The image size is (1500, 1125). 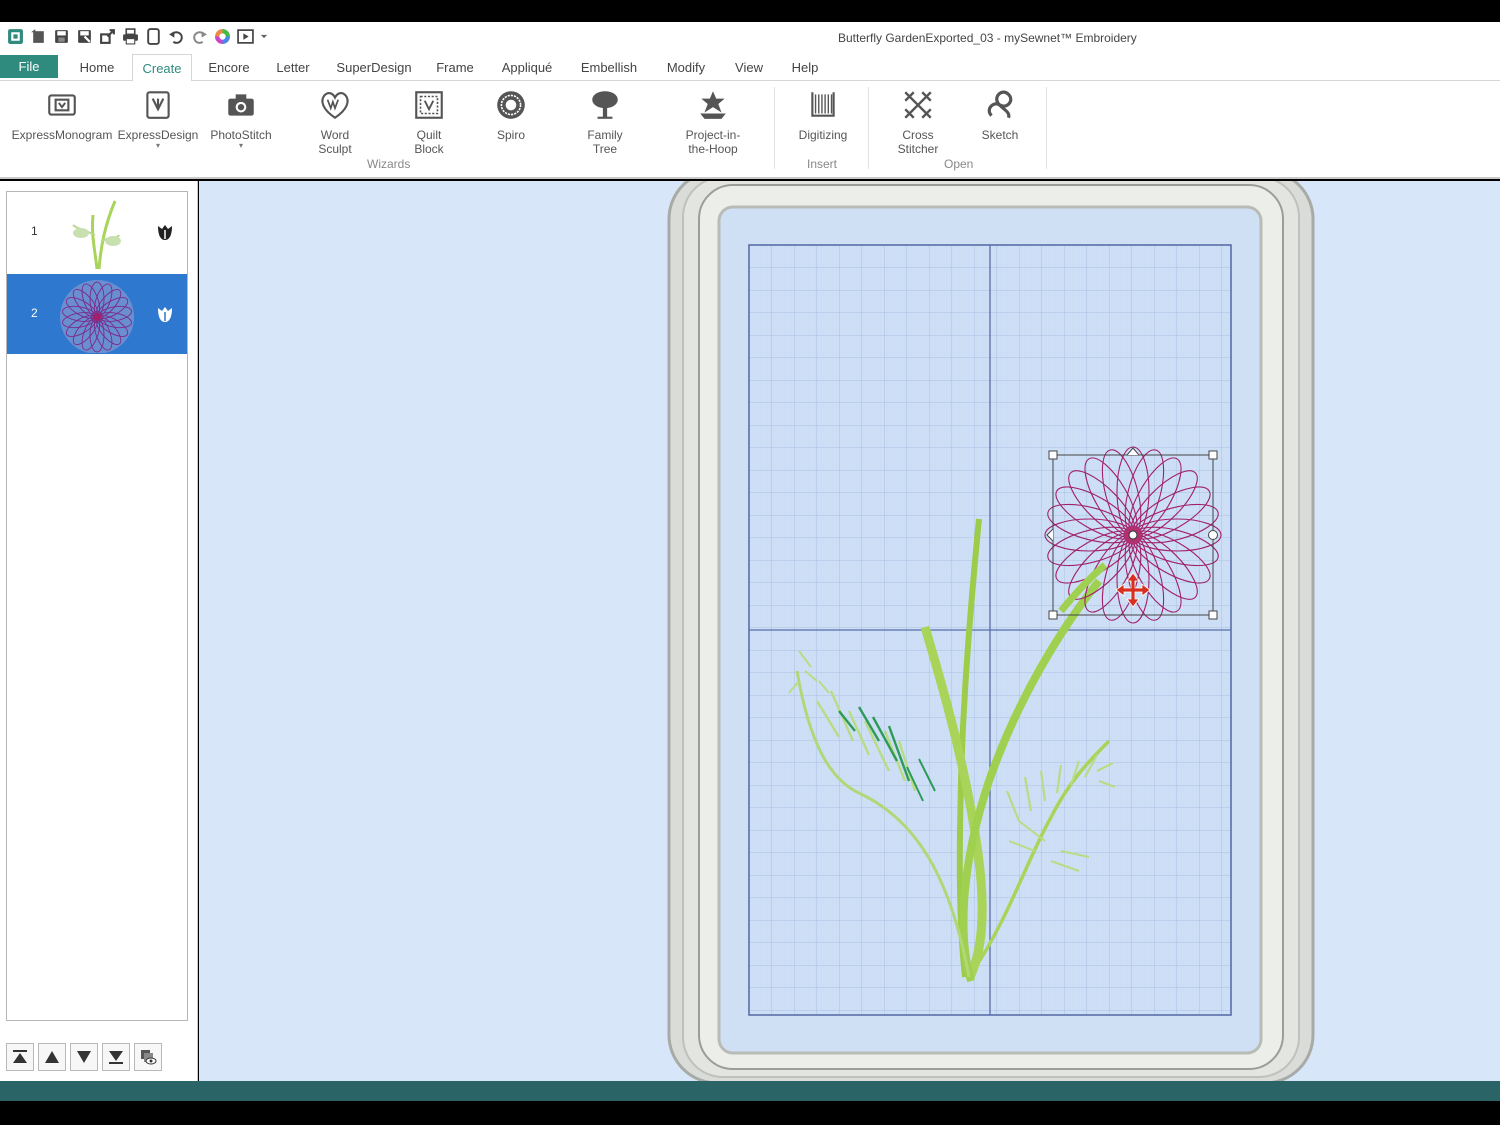 What do you see at coordinates (823, 135) in the screenshot?
I see `digitizing-label: Digitizing` at bounding box center [823, 135].